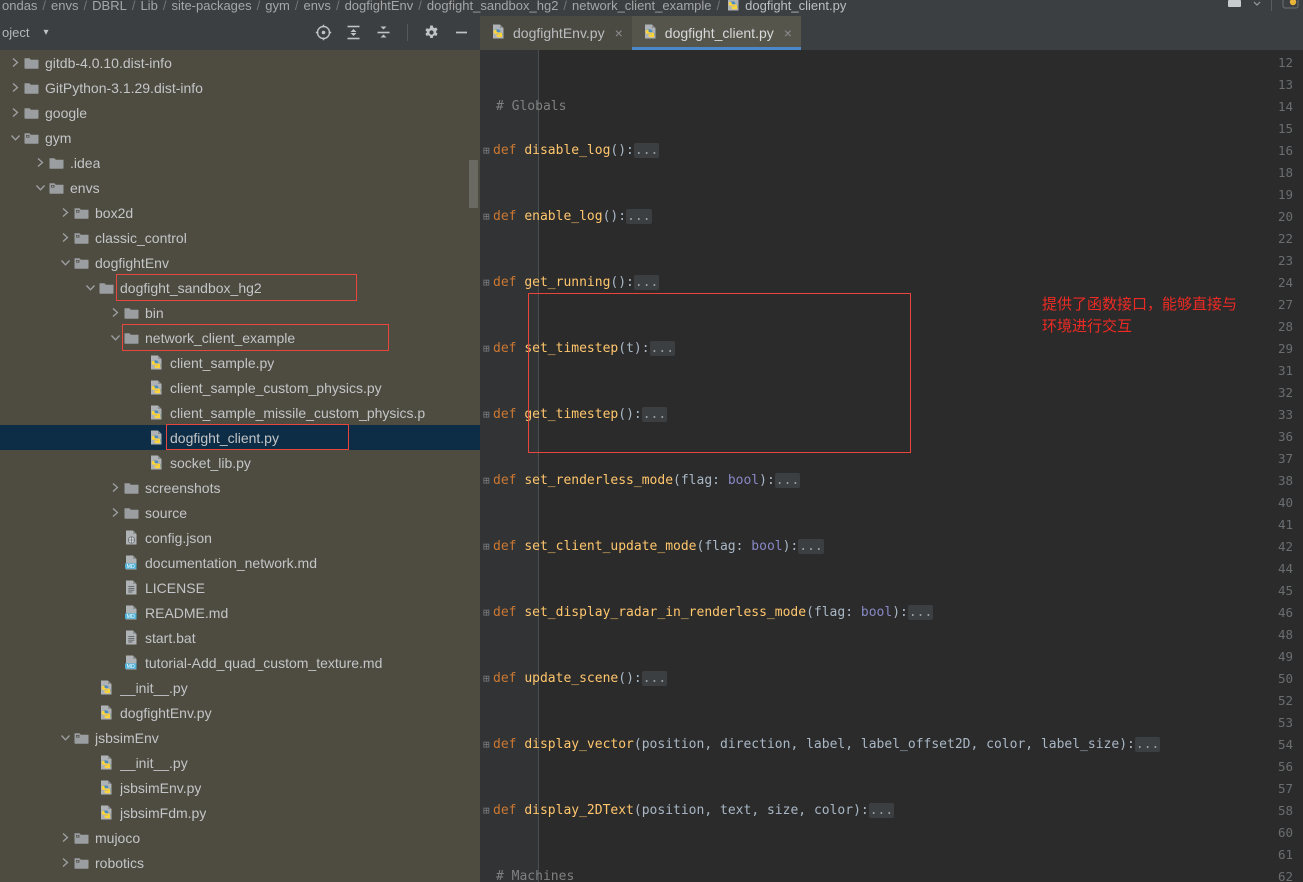  I want to click on tree-row: gitdb-4.0.10.dist-info, so click(240, 62).